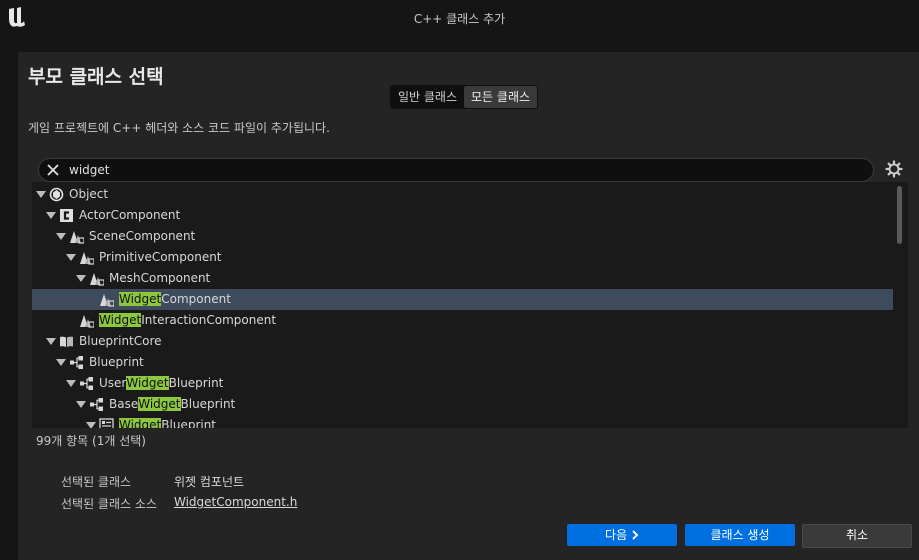  I want to click on cpp-class-icon, so click(66, 215).